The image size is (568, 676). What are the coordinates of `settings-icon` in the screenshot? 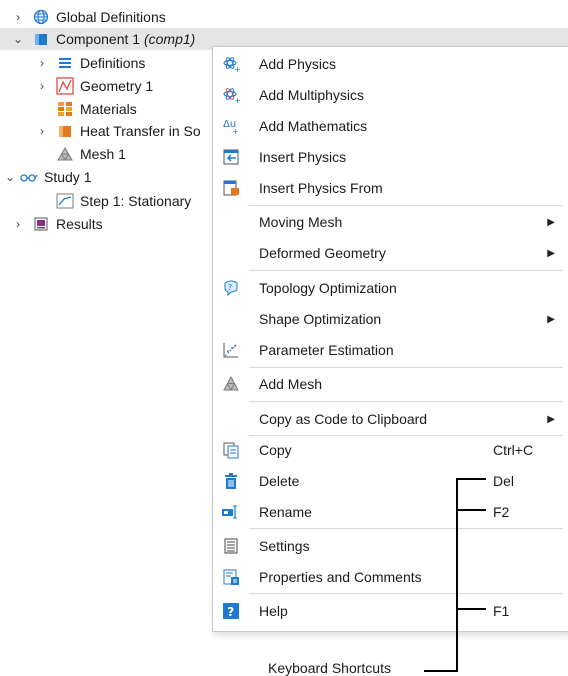 It's located at (231, 546).